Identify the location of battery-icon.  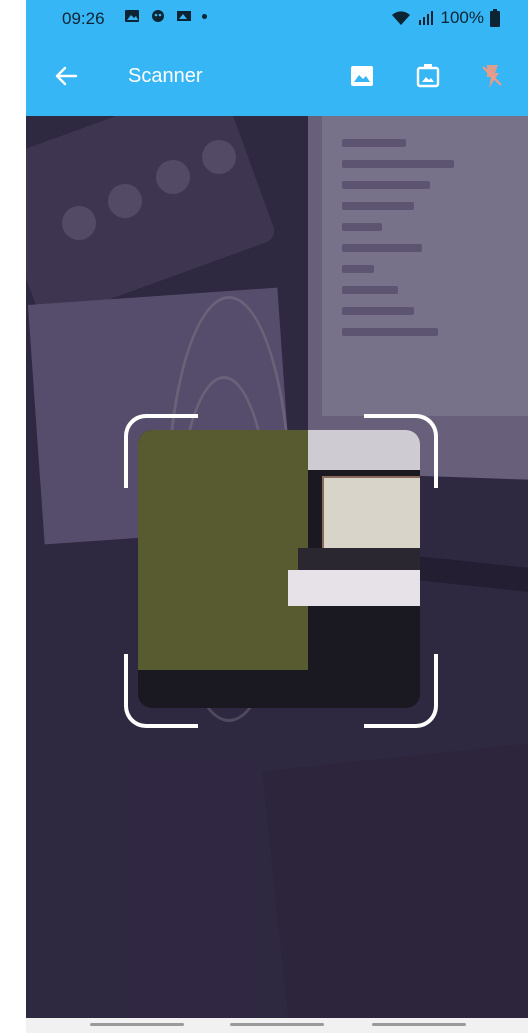
(495, 18).